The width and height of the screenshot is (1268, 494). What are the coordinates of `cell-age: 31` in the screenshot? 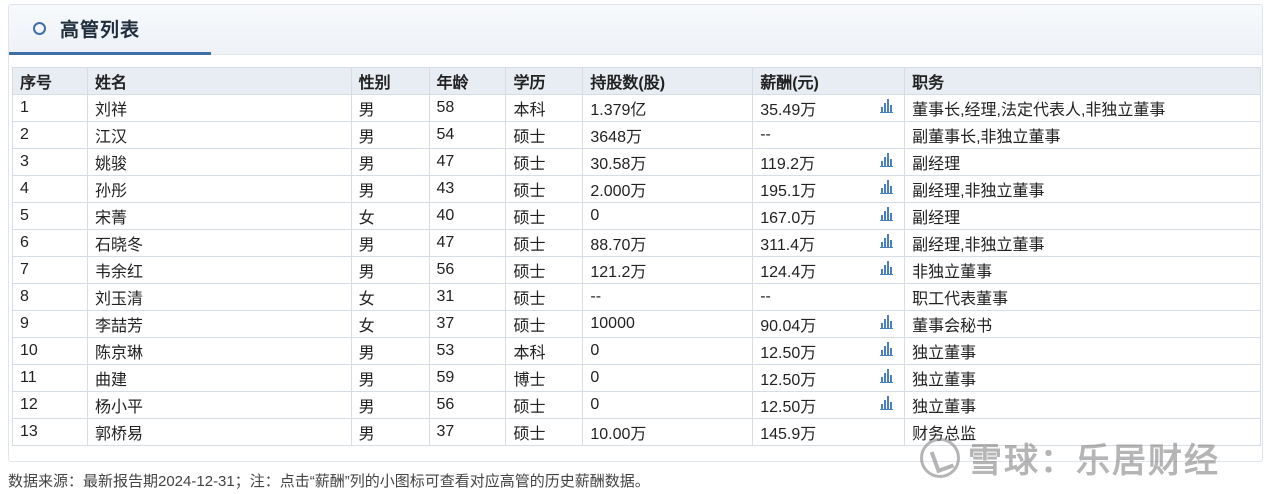 It's located at (467, 297).